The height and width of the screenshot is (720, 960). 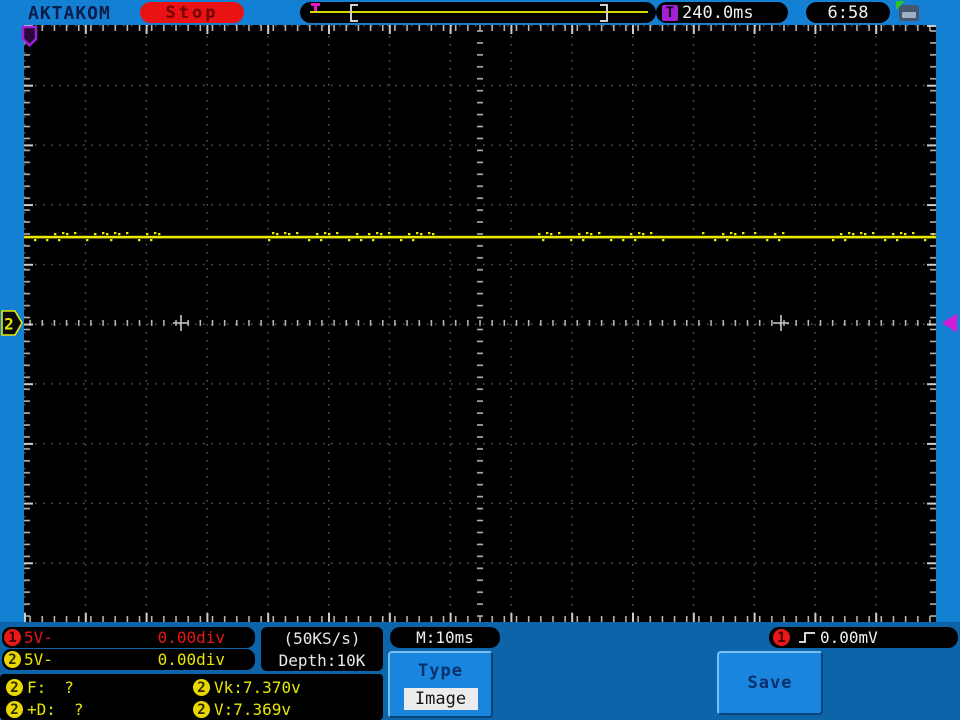 I want to click on type-button: Type Image, so click(x=440, y=684).